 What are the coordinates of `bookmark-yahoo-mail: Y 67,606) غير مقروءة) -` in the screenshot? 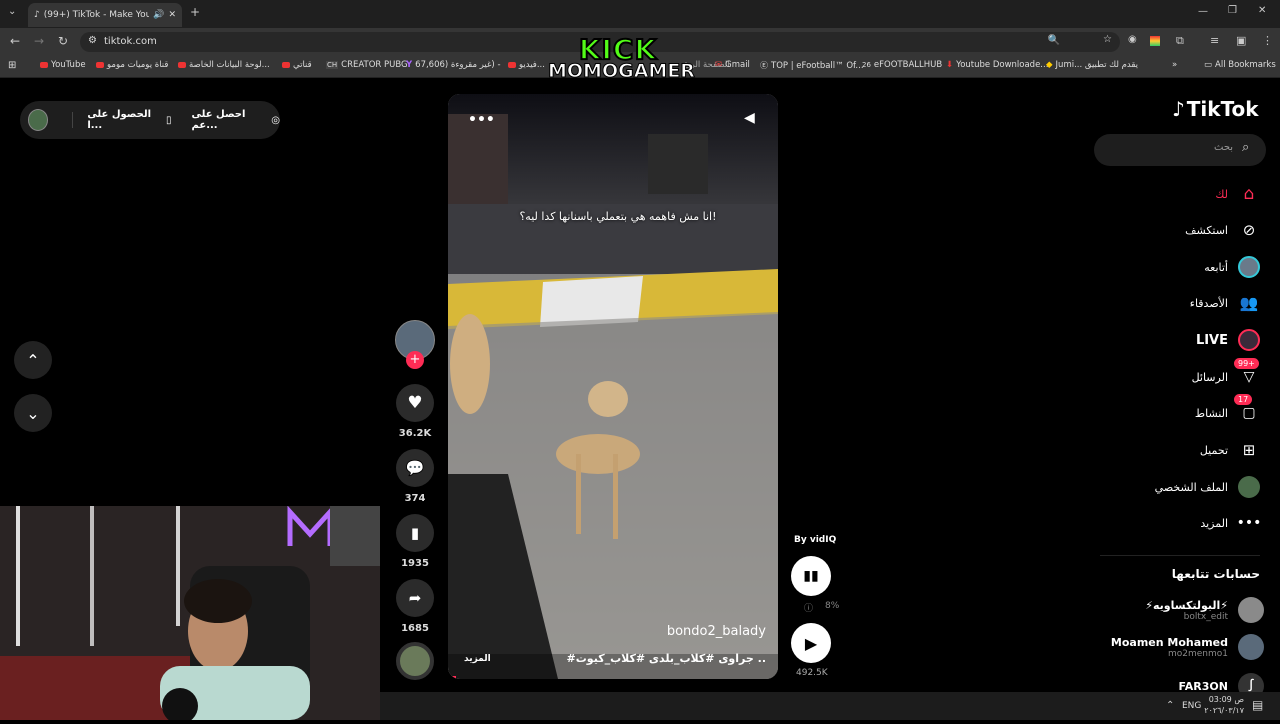 It's located at (453, 65).